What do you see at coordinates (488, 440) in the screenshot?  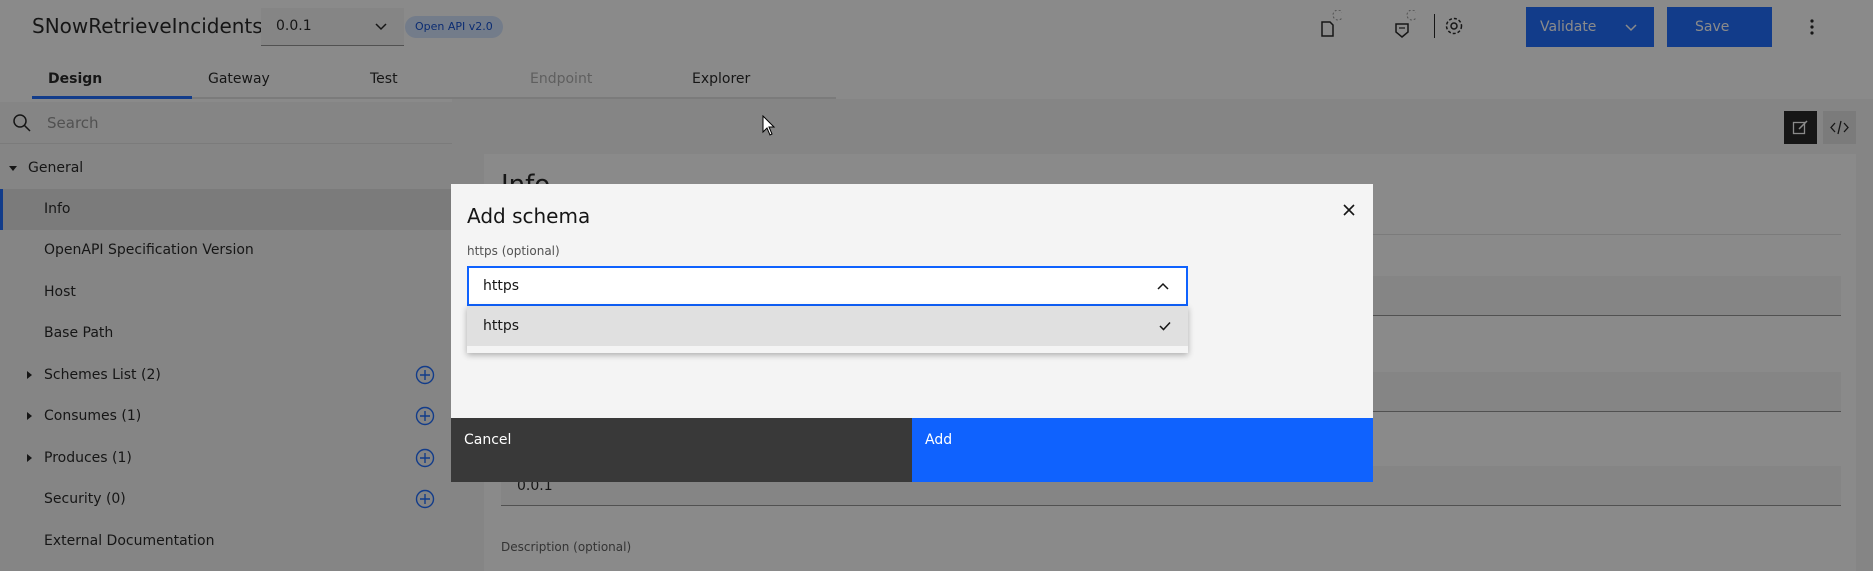 I see `cancel-label: Cancel` at bounding box center [488, 440].